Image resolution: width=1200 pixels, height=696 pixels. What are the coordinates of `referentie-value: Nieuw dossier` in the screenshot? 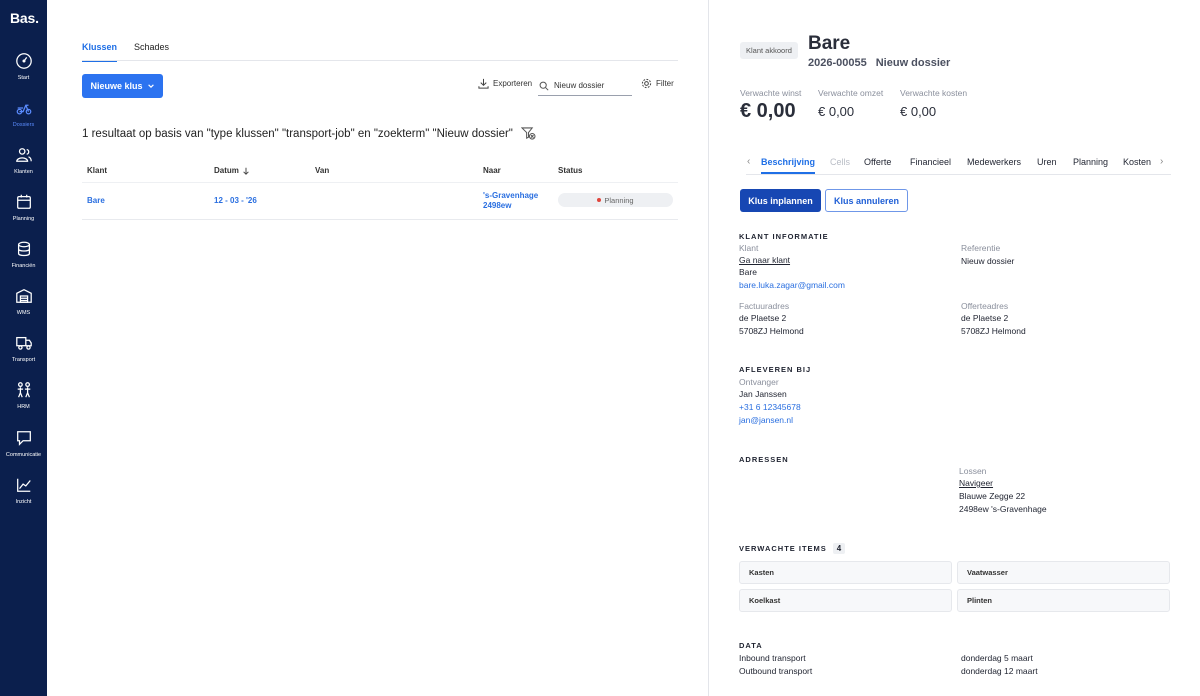 It's located at (988, 261).